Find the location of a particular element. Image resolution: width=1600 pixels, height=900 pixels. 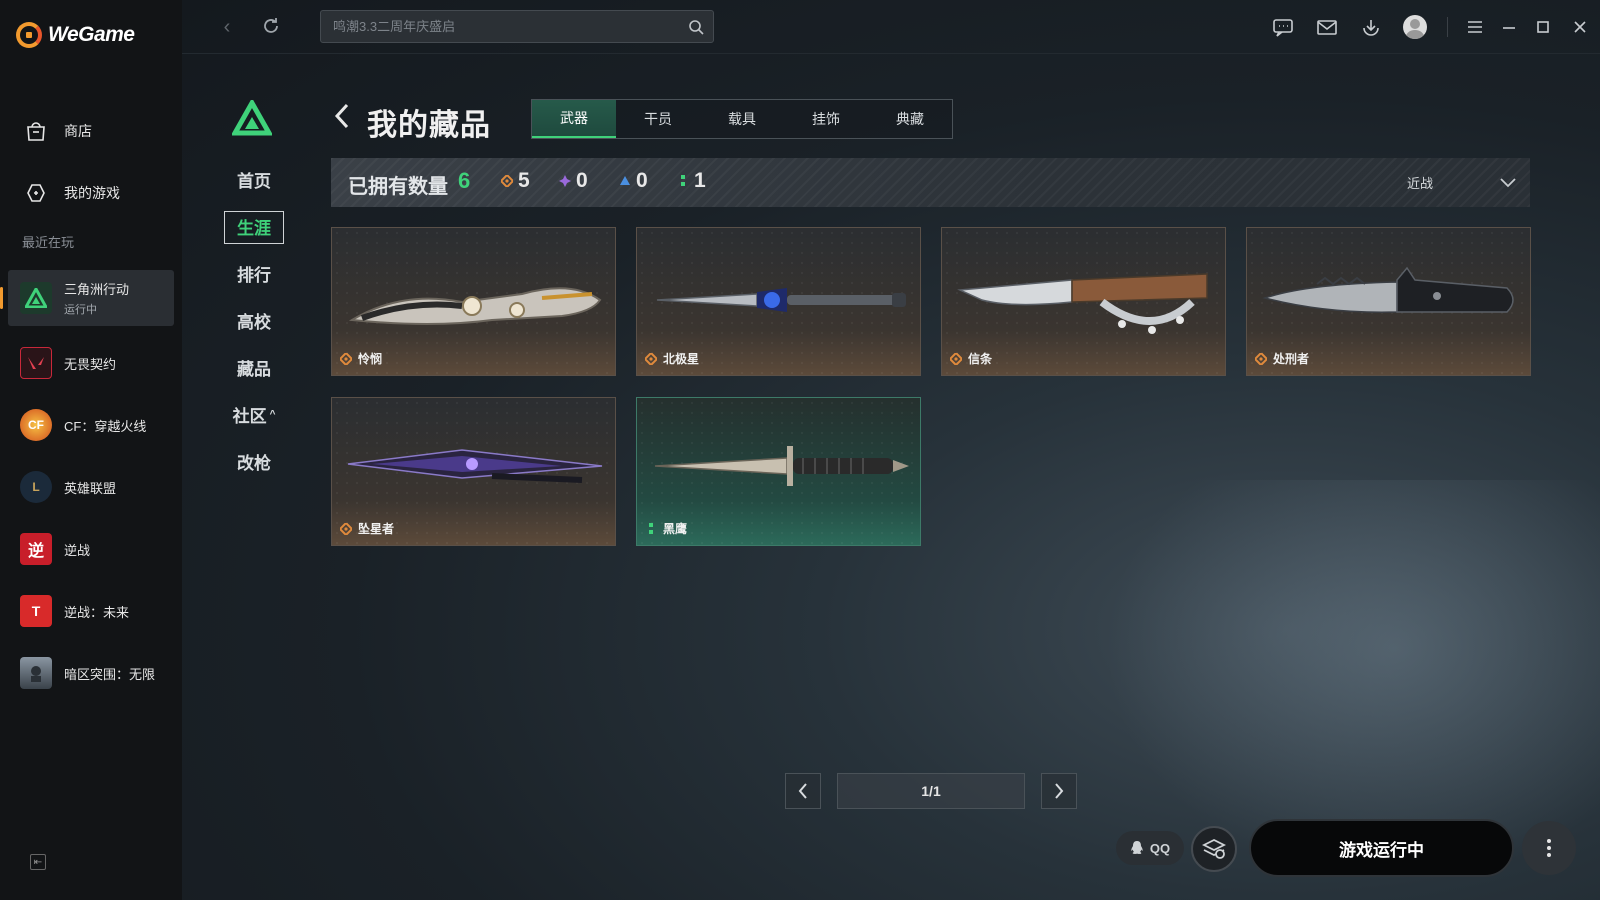

dropdown-selected-value: 近战 is located at coordinates (1420, 183).